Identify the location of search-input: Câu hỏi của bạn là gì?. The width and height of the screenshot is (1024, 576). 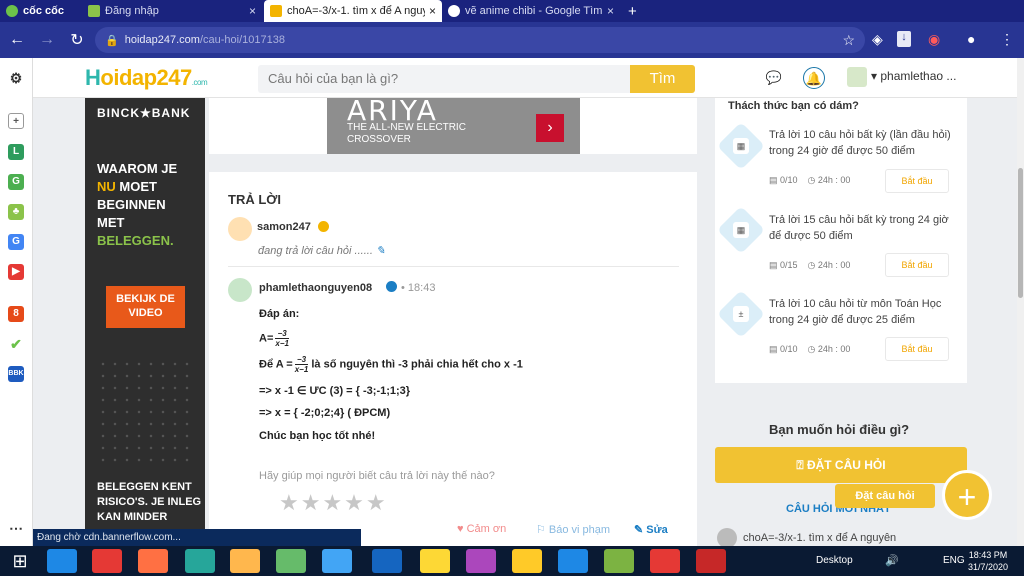
(444, 79).